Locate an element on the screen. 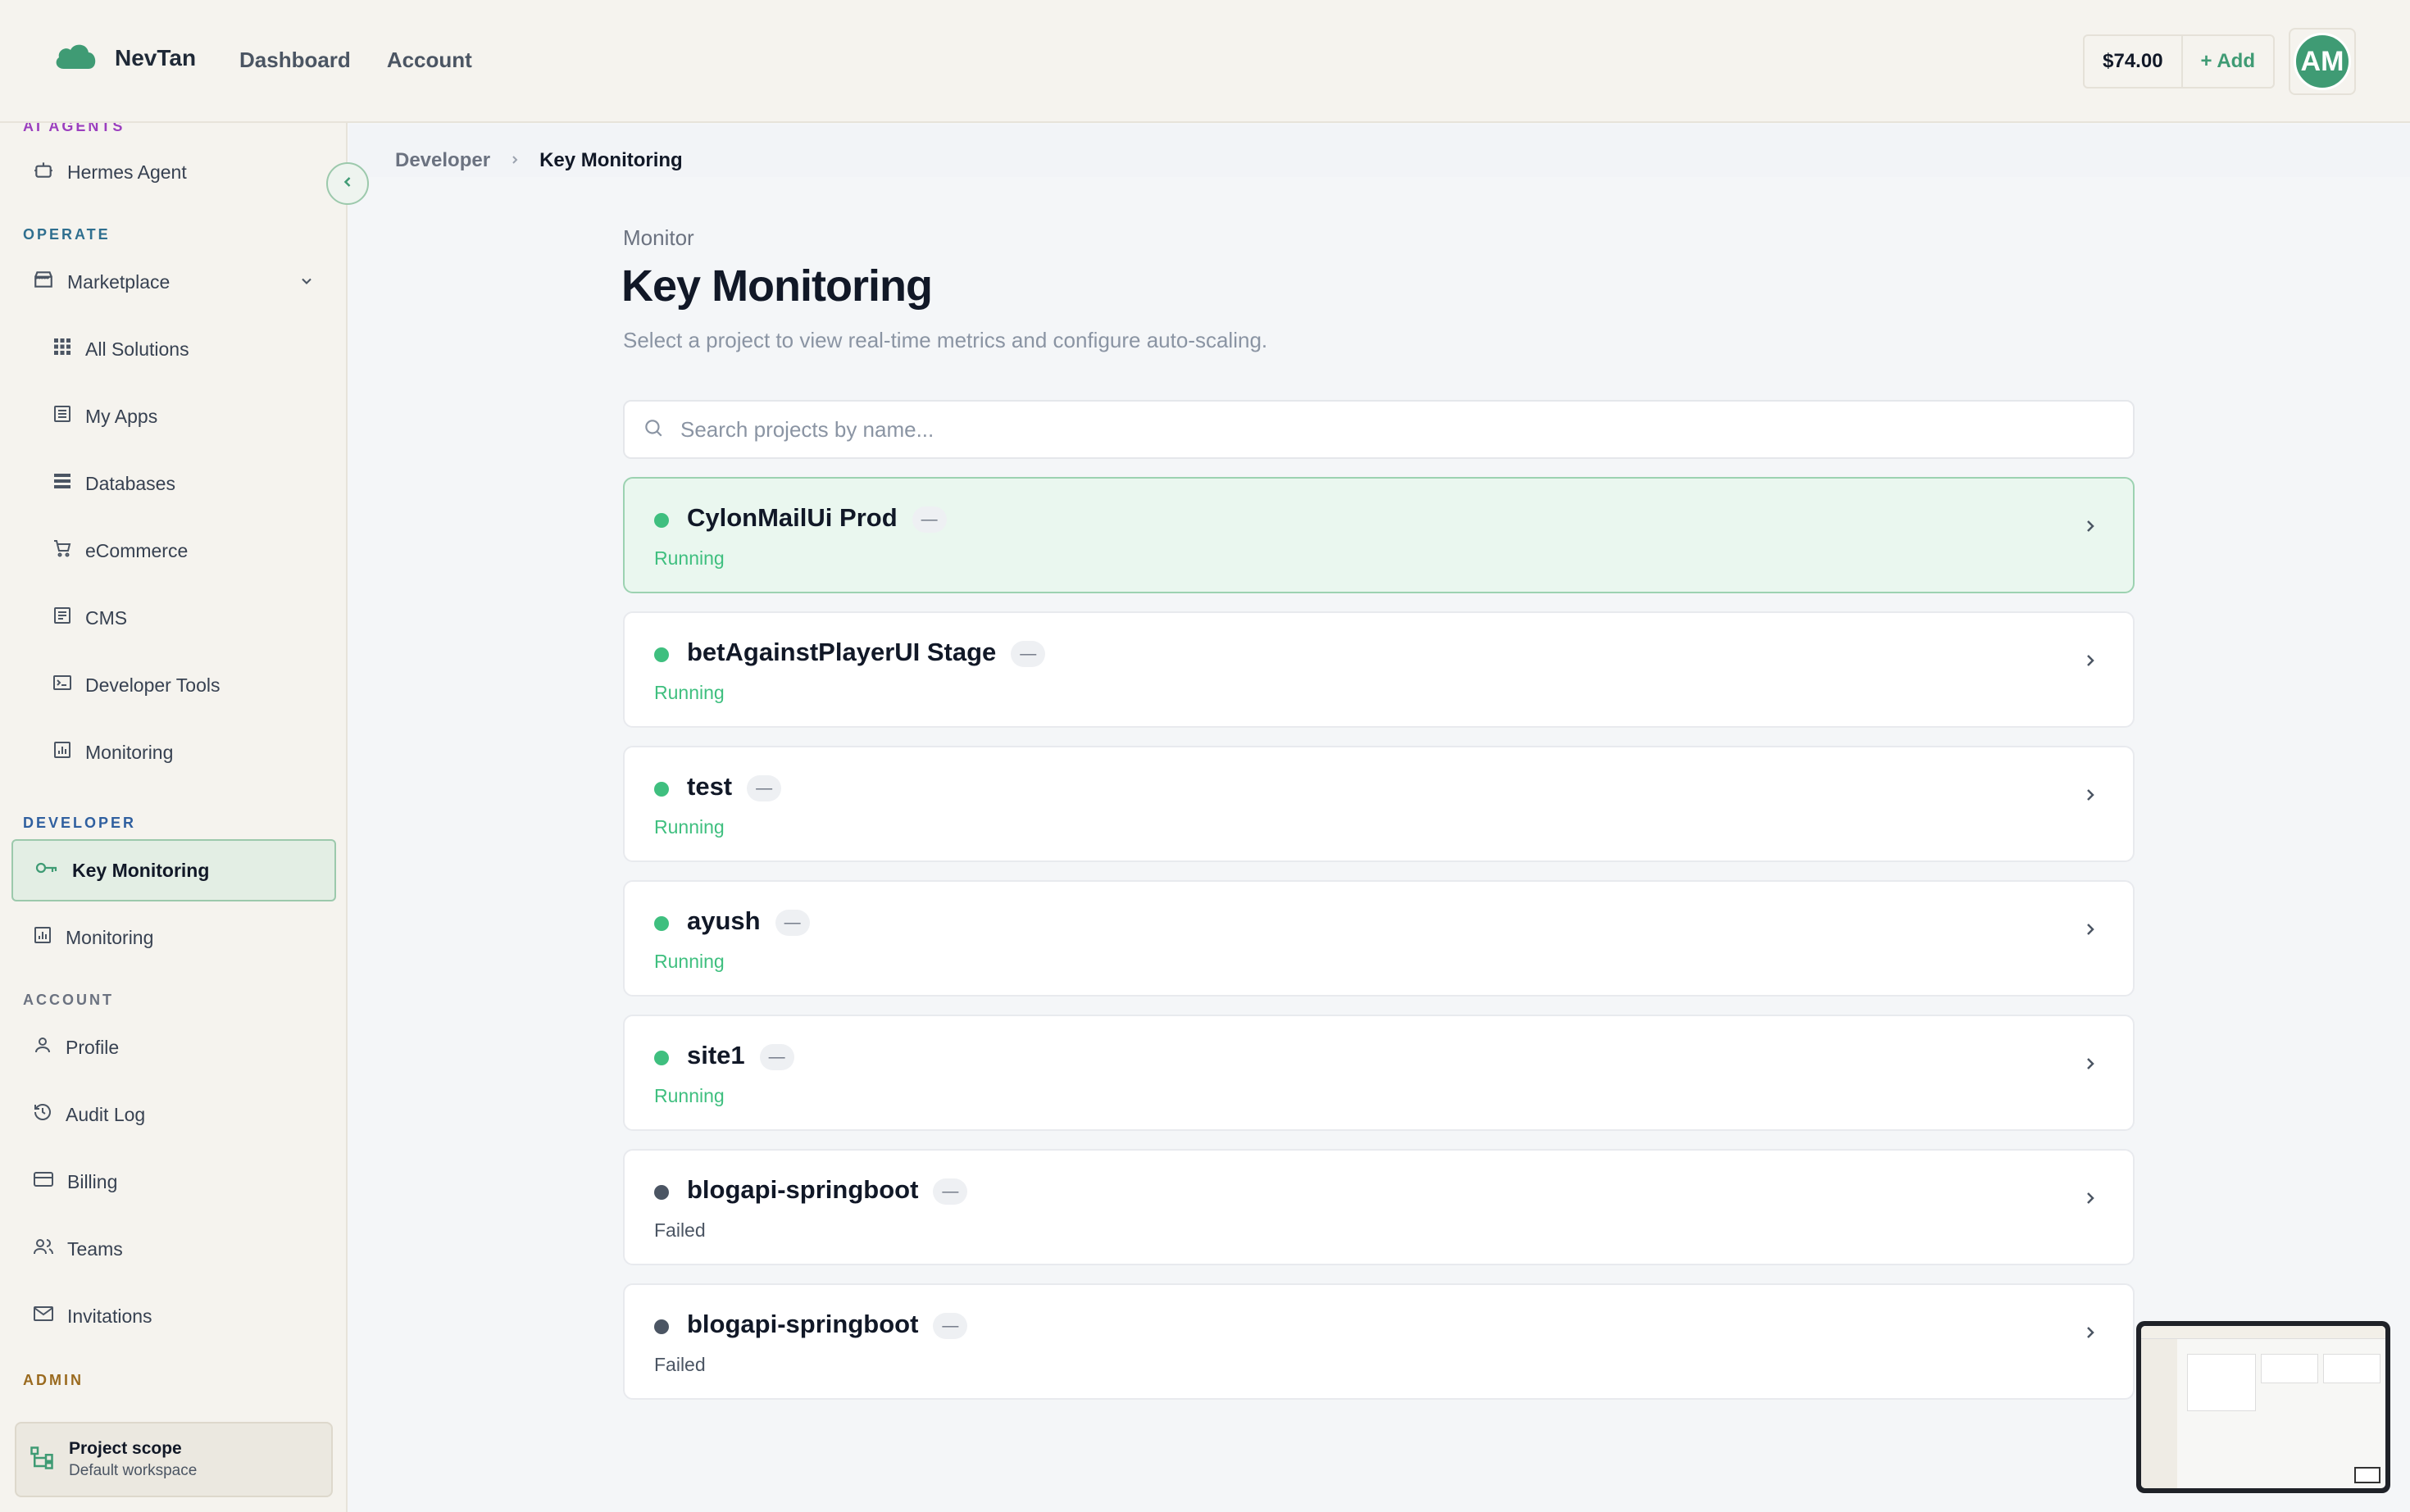 This screenshot has width=2410, height=1512. section-ai-agents: AI AGENTS is located at coordinates (74, 128).